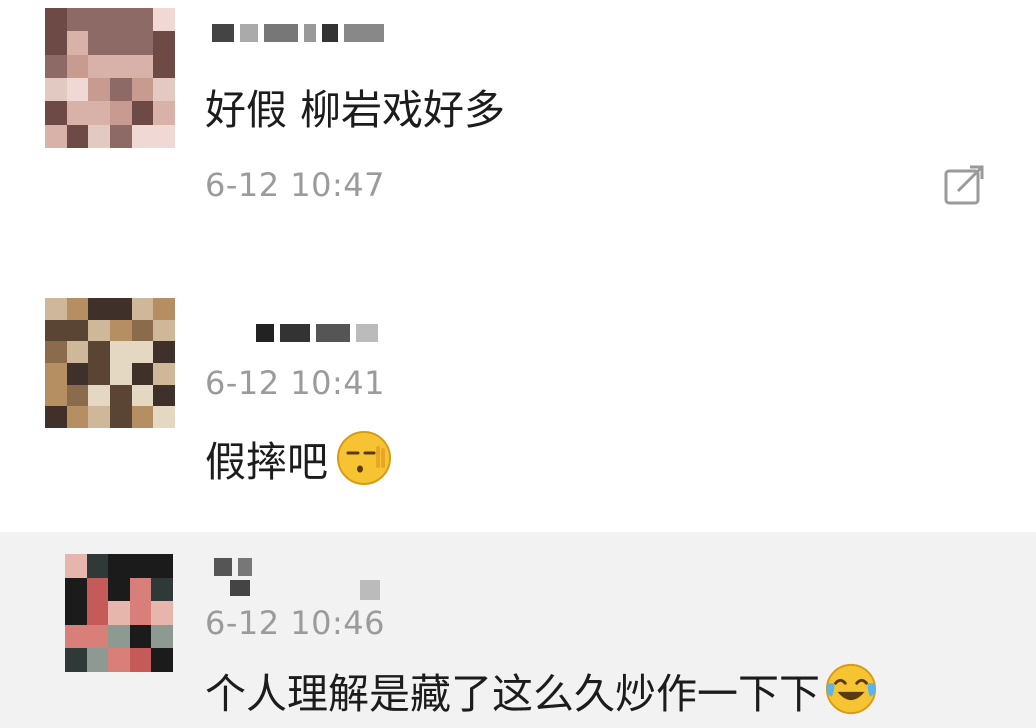 Image resolution: width=1036 pixels, height=728 pixels. What do you see at coordinates (364, 458) in the screenshot?
I see `shh-emoji-icon` at bounding box center [364, 458].